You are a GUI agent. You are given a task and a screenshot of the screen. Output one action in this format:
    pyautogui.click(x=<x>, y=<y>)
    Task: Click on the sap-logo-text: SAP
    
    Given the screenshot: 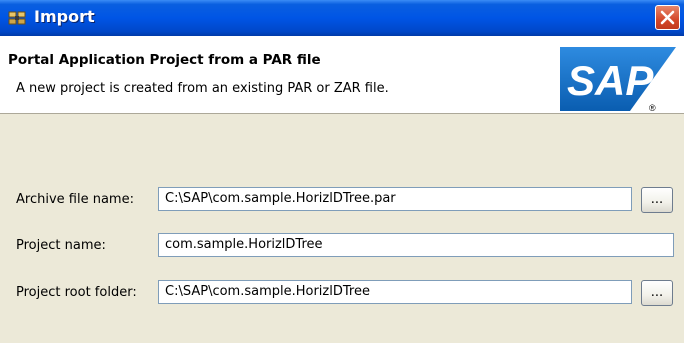 What is the action you would take?
    pyautogui.click(x=610, y=80)
    